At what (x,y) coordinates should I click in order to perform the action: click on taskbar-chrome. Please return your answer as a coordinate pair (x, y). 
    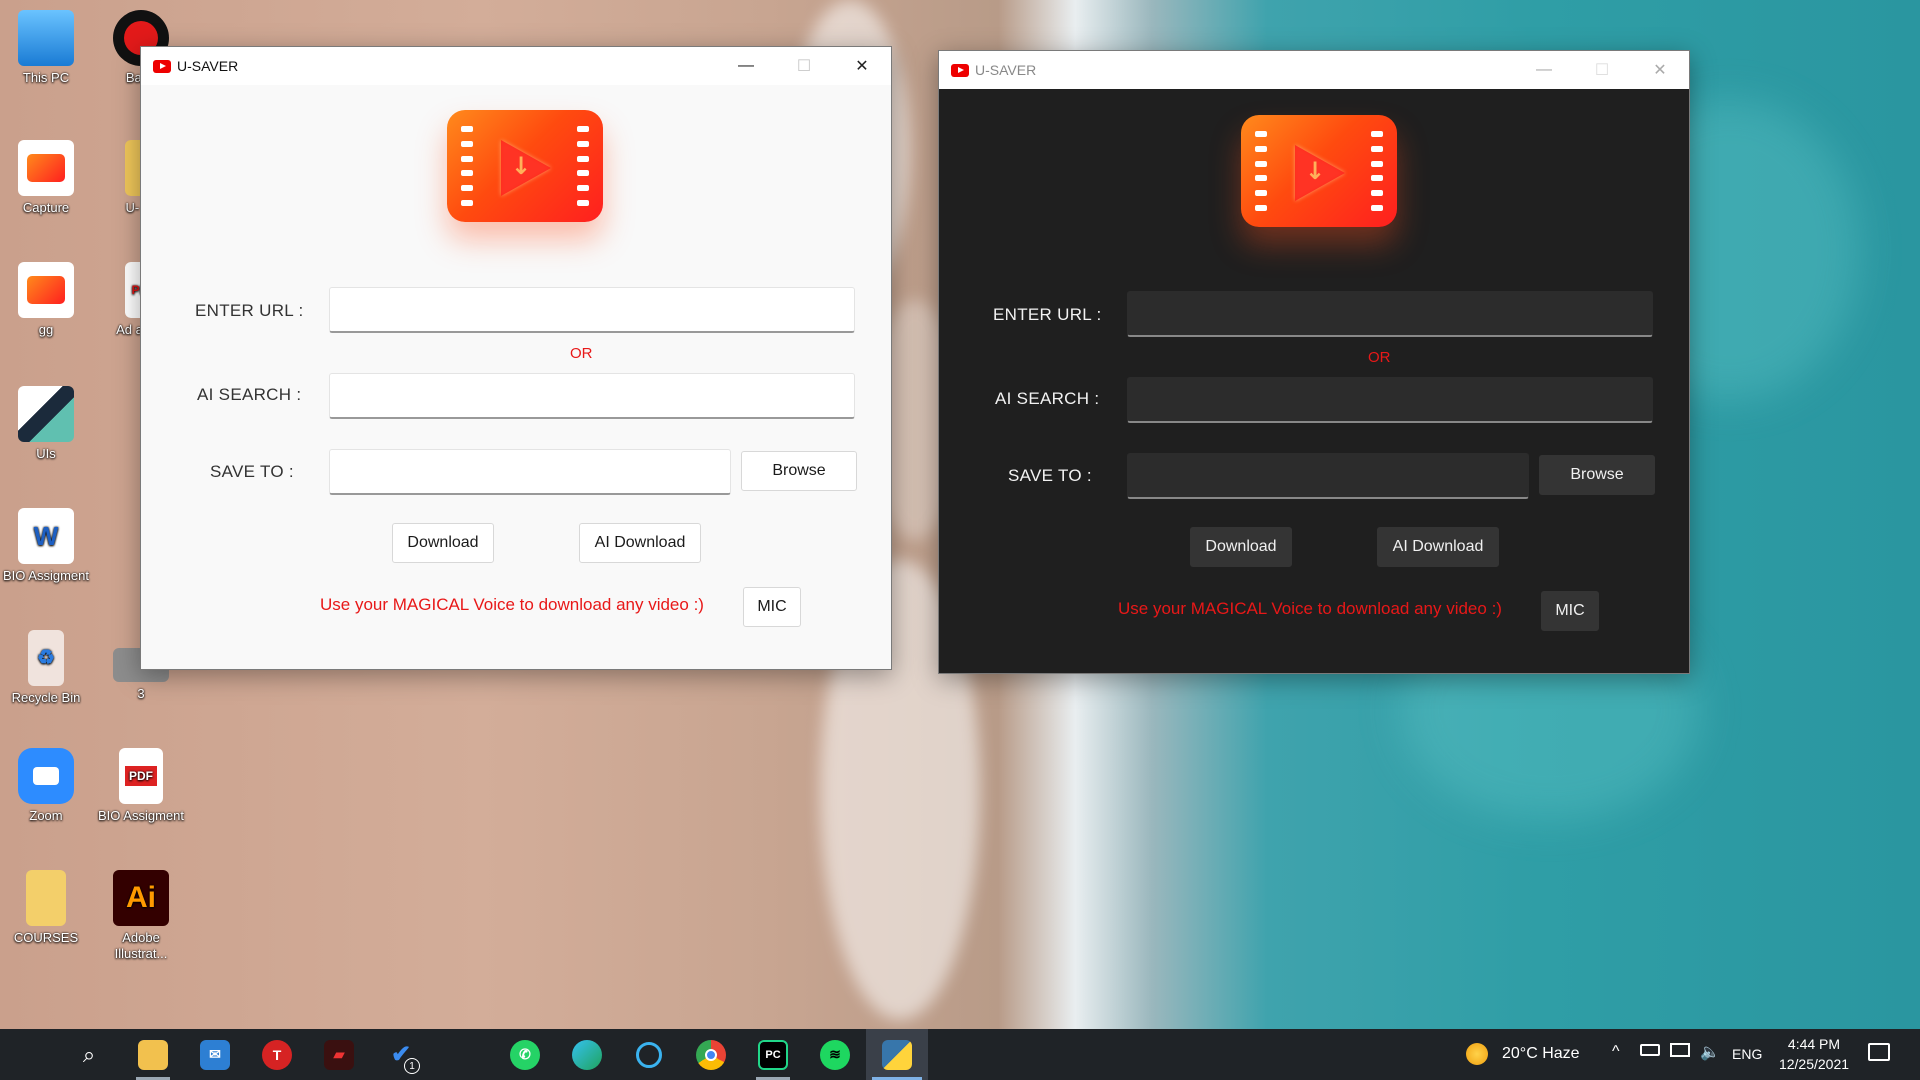
    Looking at the image, I should click on (711, 1054).